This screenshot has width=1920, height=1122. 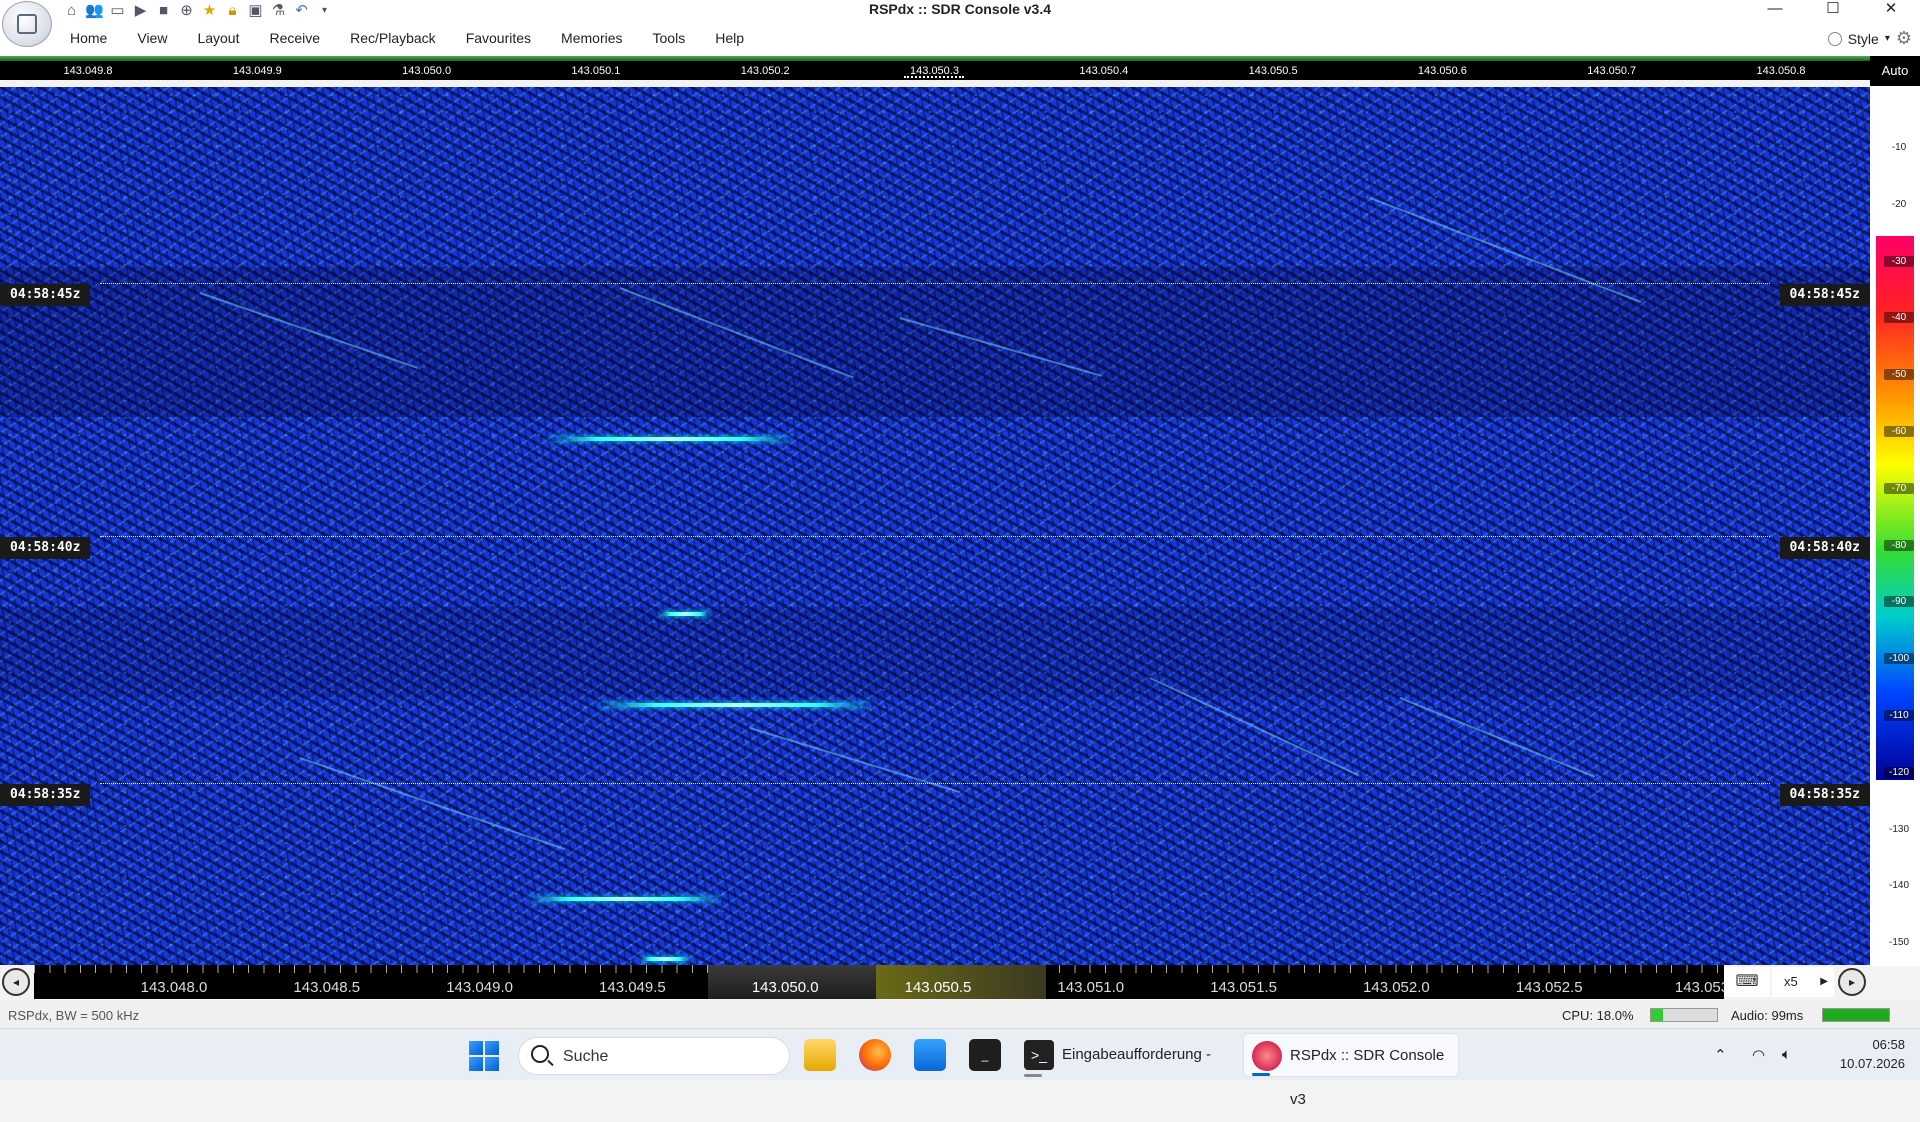 What do you see at coordinates (1684, 1015) in the screenshot?
I see `cpu-usage-meter` at bounding box center [1684, 1015].